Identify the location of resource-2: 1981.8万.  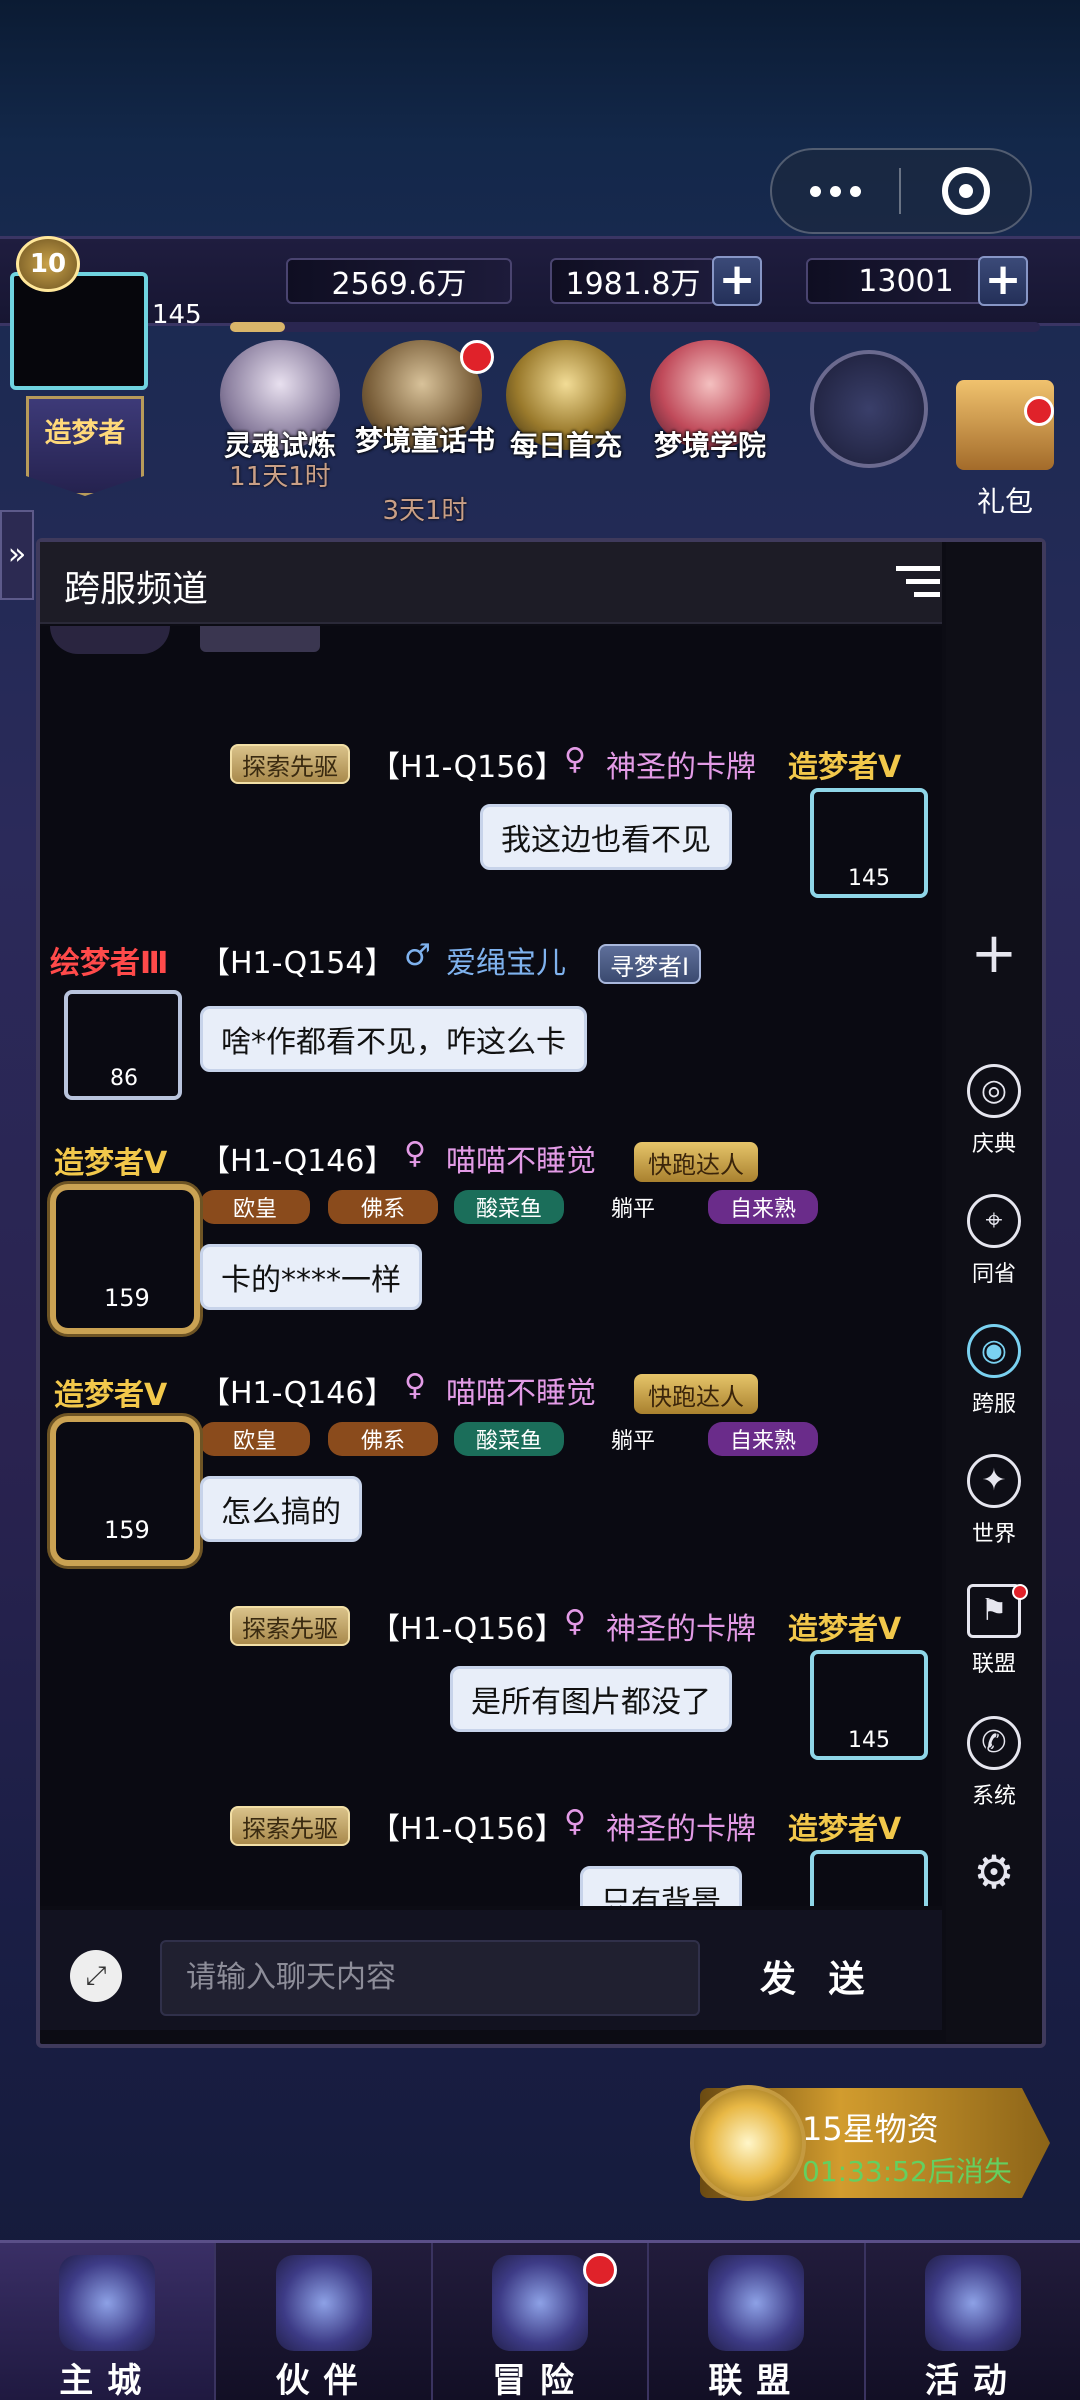
(633, 281).